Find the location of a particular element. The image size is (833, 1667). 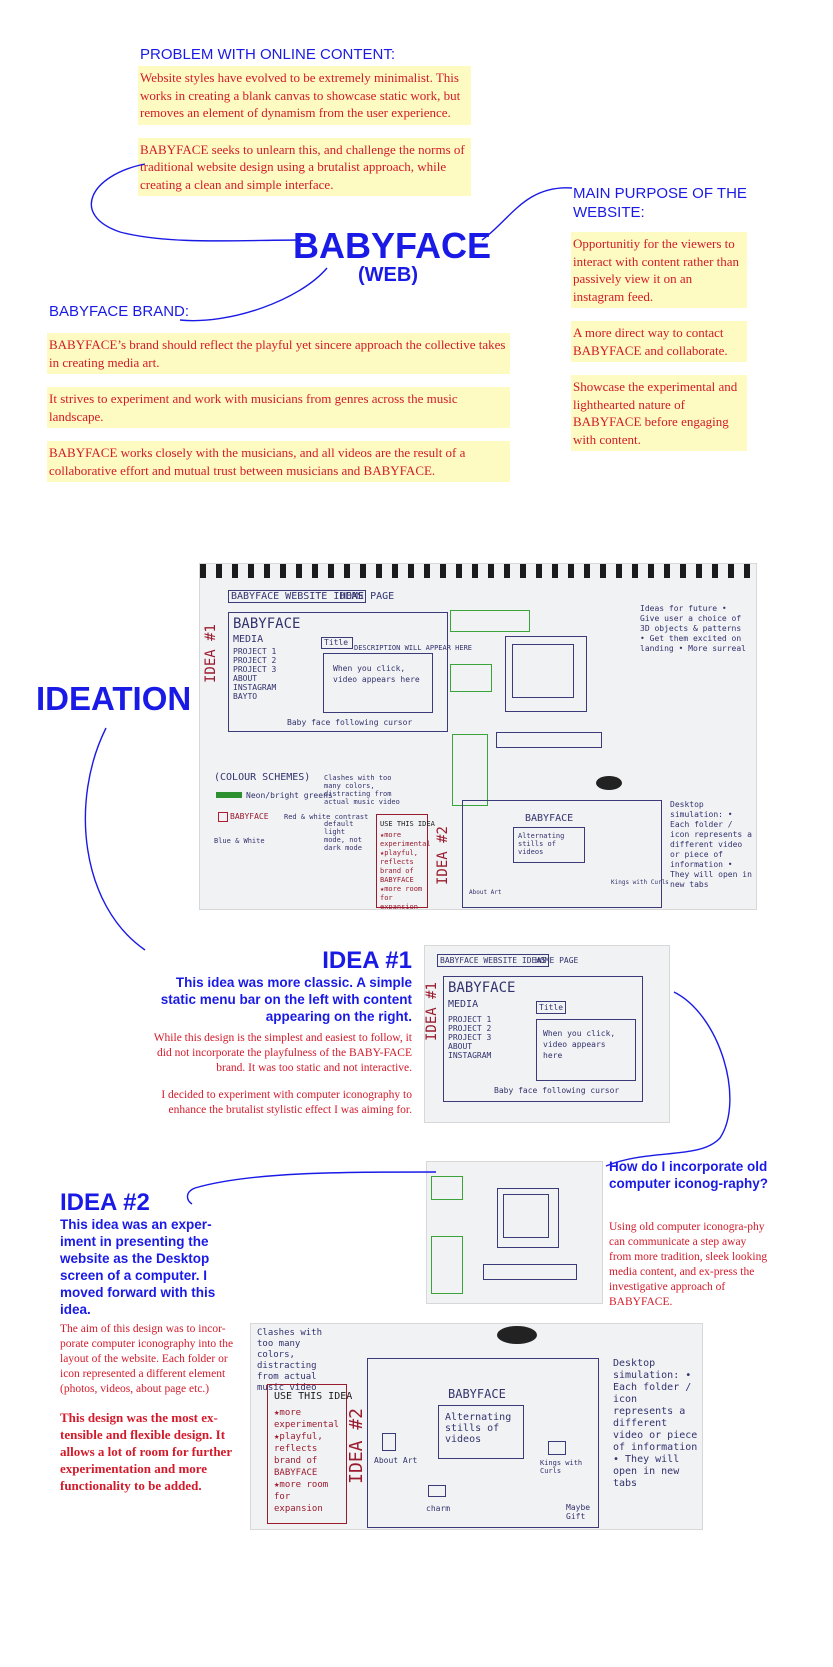

idea1-sketch-logo: BABYFACE is located at coordinates (482, 988).